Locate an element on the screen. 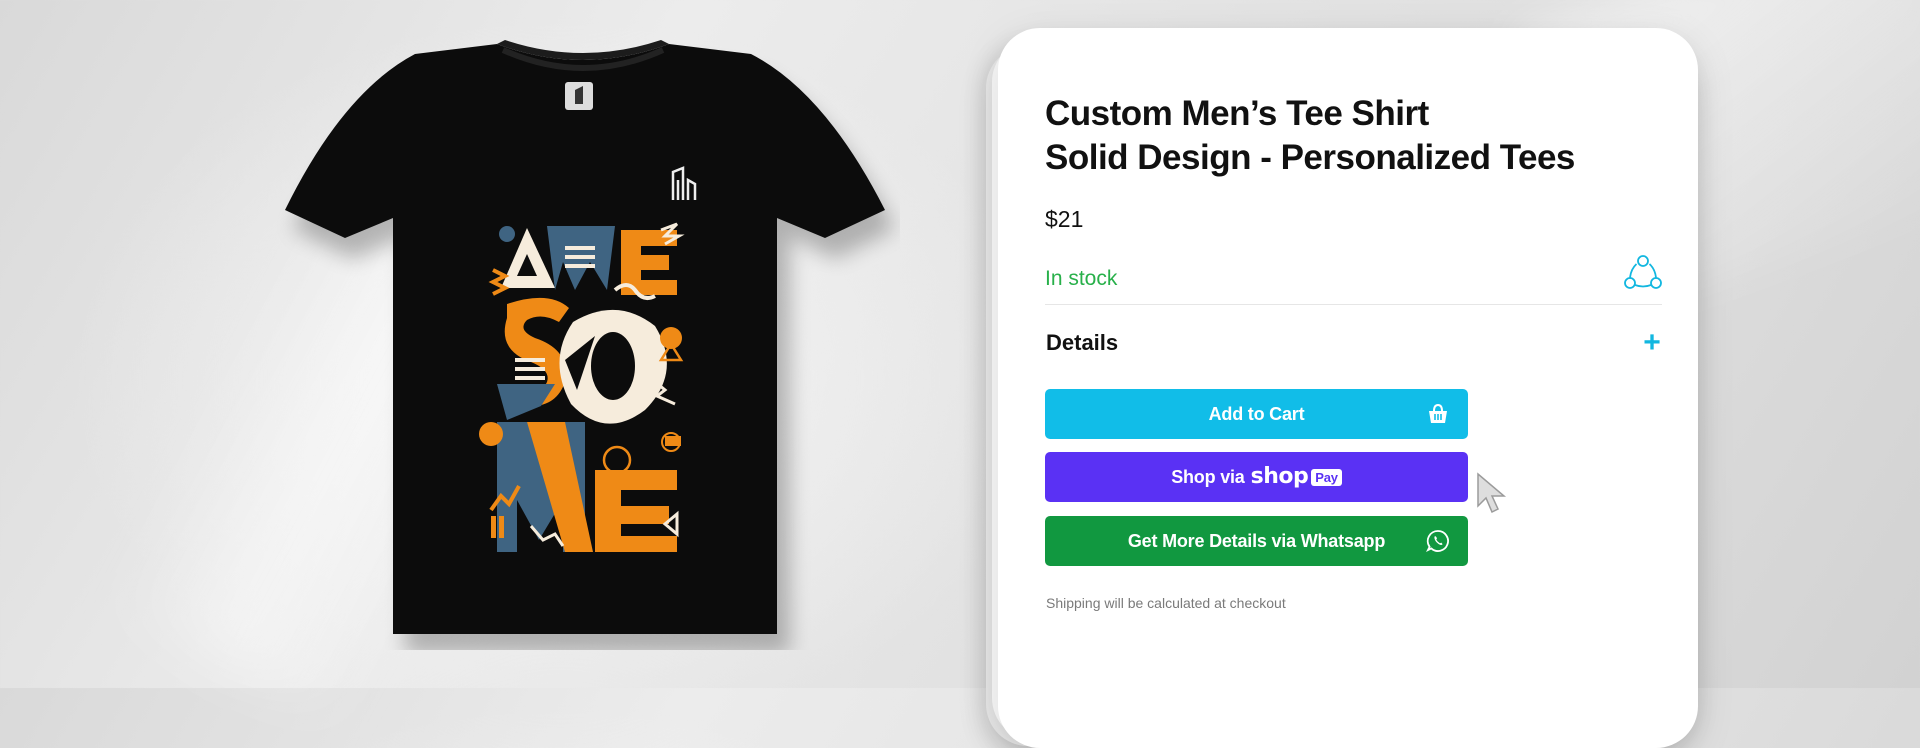 The width and height of the screenshot is (1920, 748). product-price: $21 is located at coordinates (1064, 219).